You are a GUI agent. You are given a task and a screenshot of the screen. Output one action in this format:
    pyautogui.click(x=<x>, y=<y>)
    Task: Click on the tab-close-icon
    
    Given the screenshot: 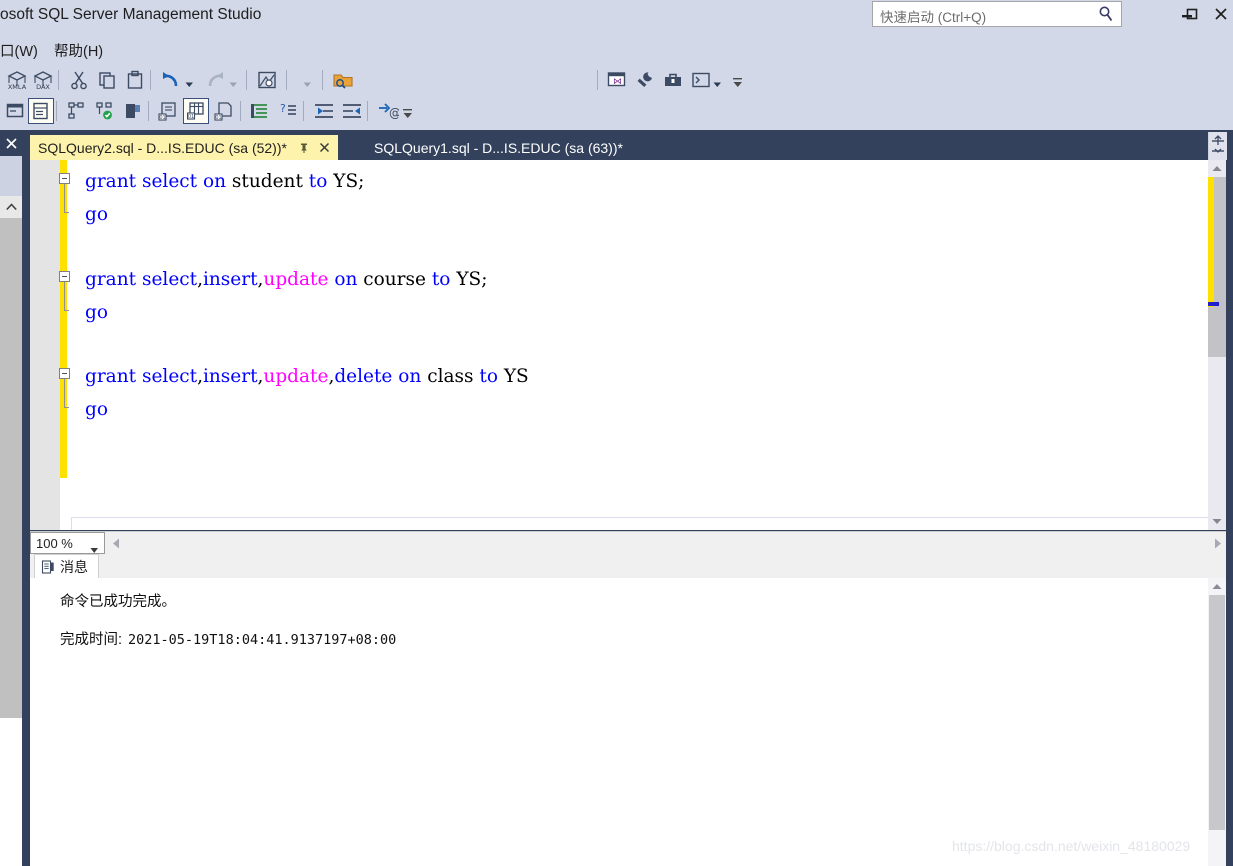 What is the action you would take?
    pyautogui.click(x=324, y=147)
    